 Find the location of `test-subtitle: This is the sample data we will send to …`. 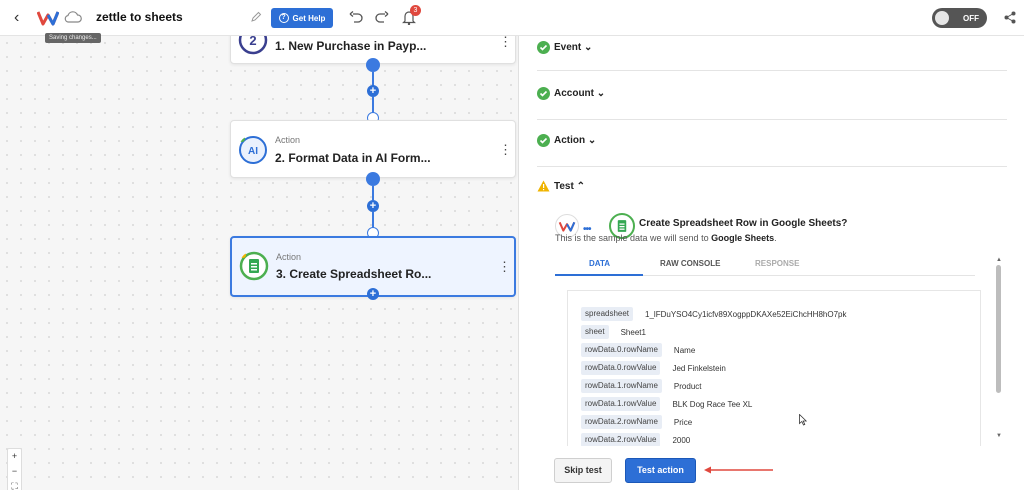

test-subtitle: This is the sample data we will send to … is located at coordinates (666, 238).